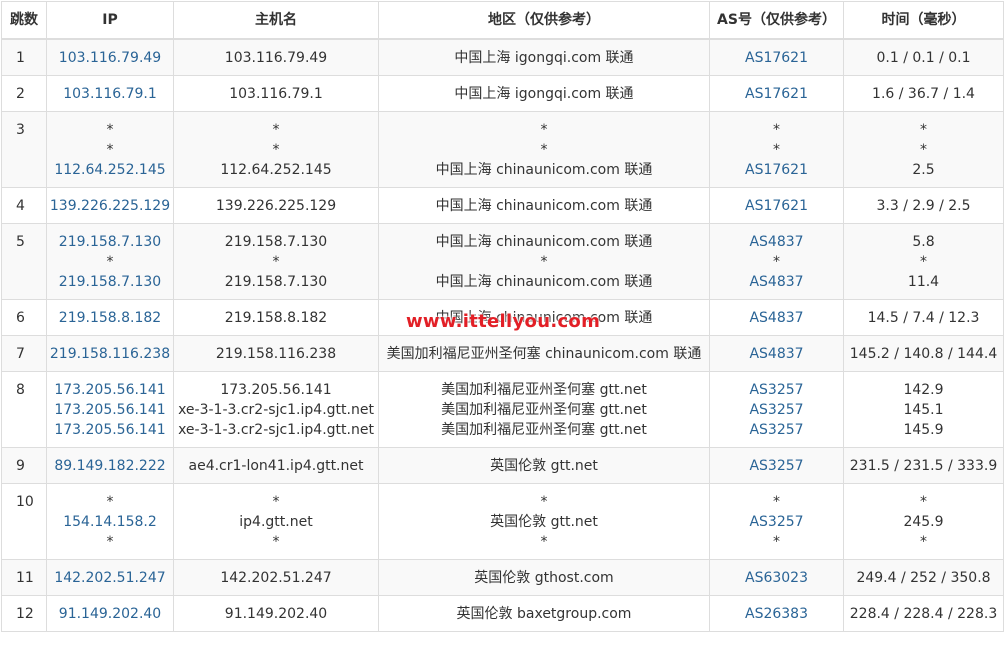  I want to click on hop-cell: 11, so click(24, 577).